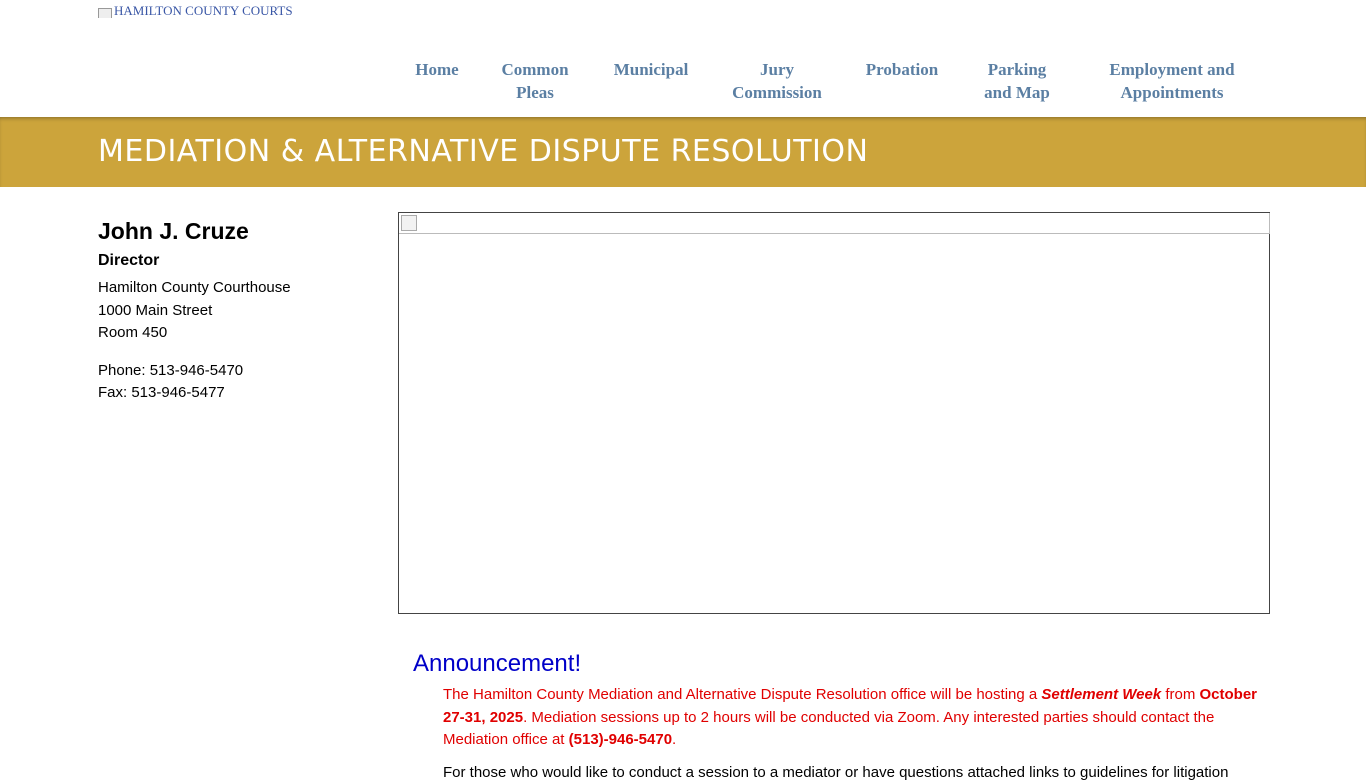 The height and width of the screenshot is (784, 1366). Describe the element at coordinates (777, 81) in the screenshot. I see `nav-jury-commission: Jury Commission` at that location.